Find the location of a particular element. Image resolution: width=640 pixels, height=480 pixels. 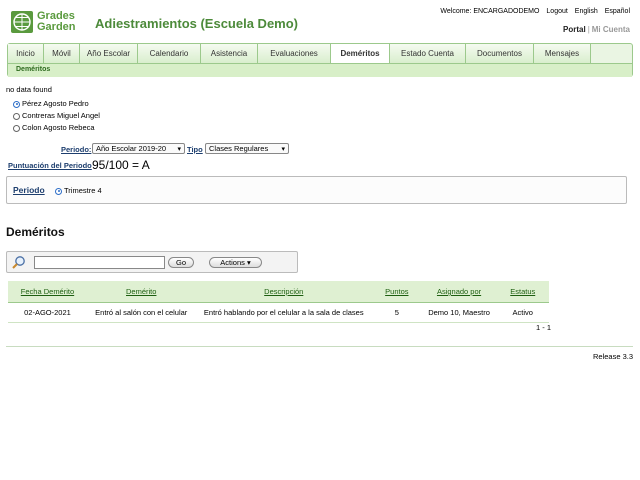

score-label: Puntuación del Periodo is located at coordinates (50, 165).